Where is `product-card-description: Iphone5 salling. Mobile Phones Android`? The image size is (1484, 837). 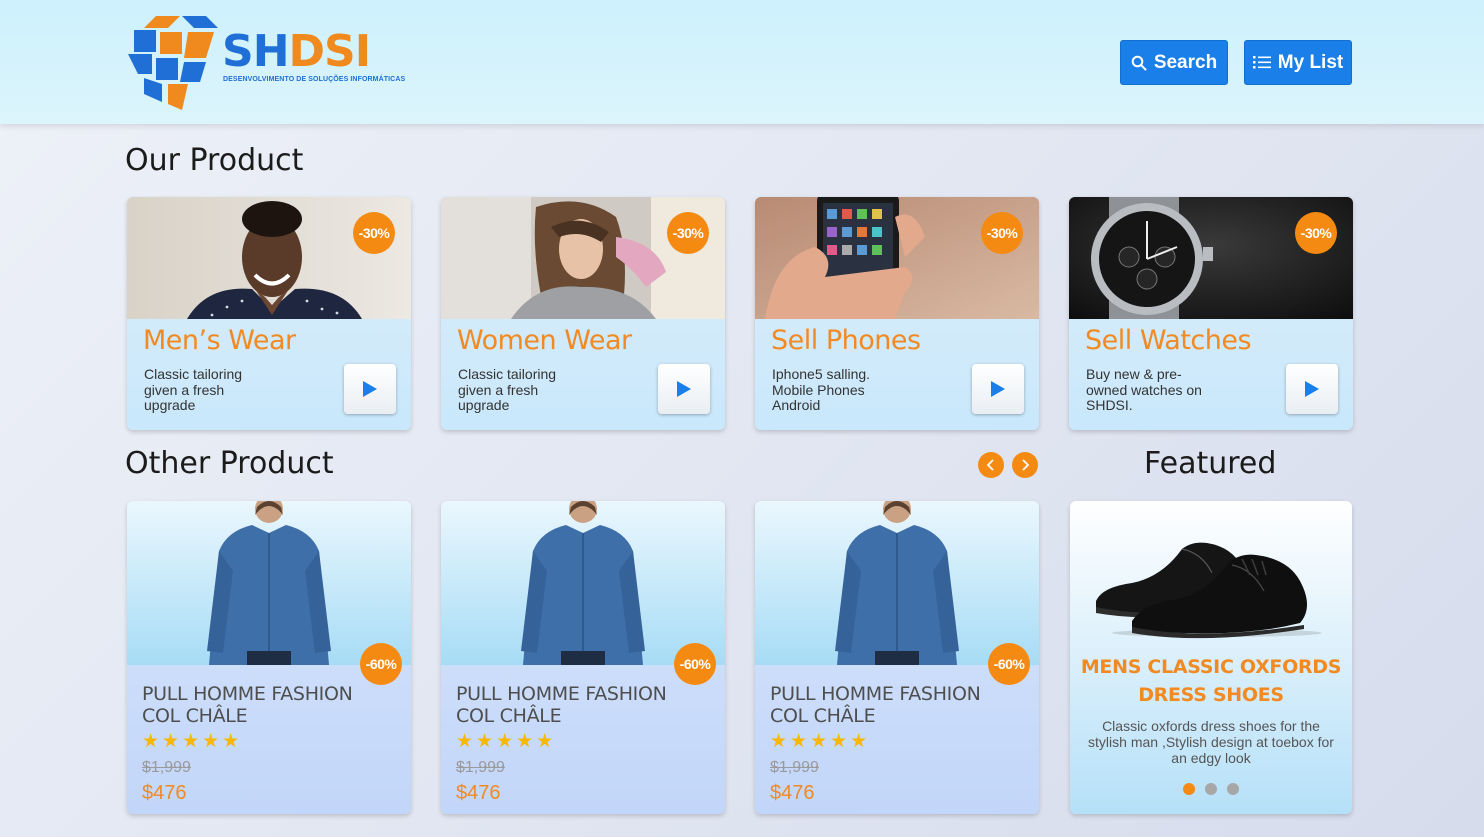
product-card-description: Iphone5 salling. Mobile Phones Android is located at coordinates (821, 389).